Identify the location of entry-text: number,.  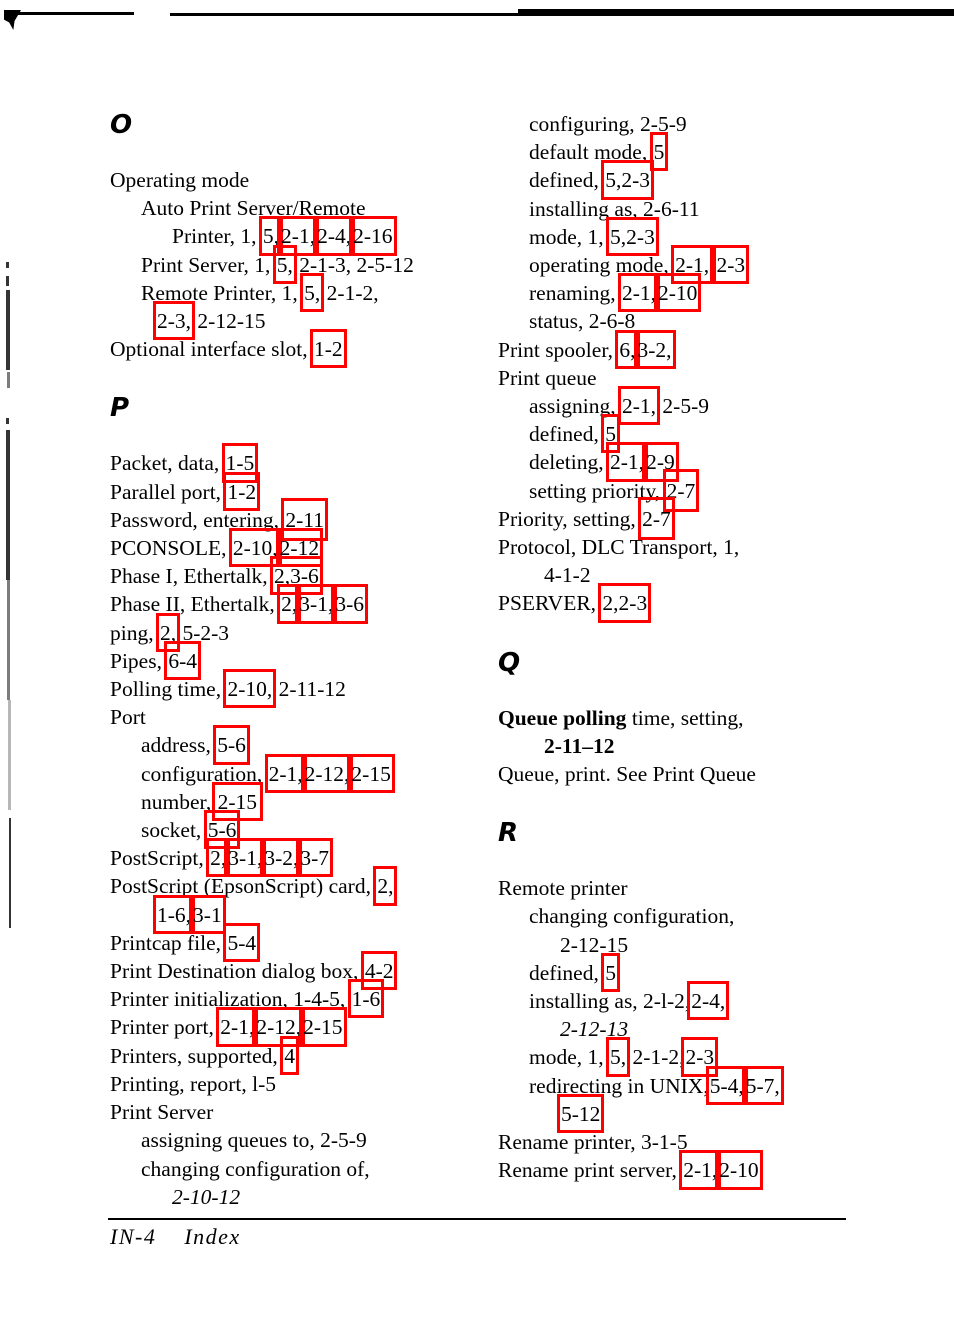
(176, 801).